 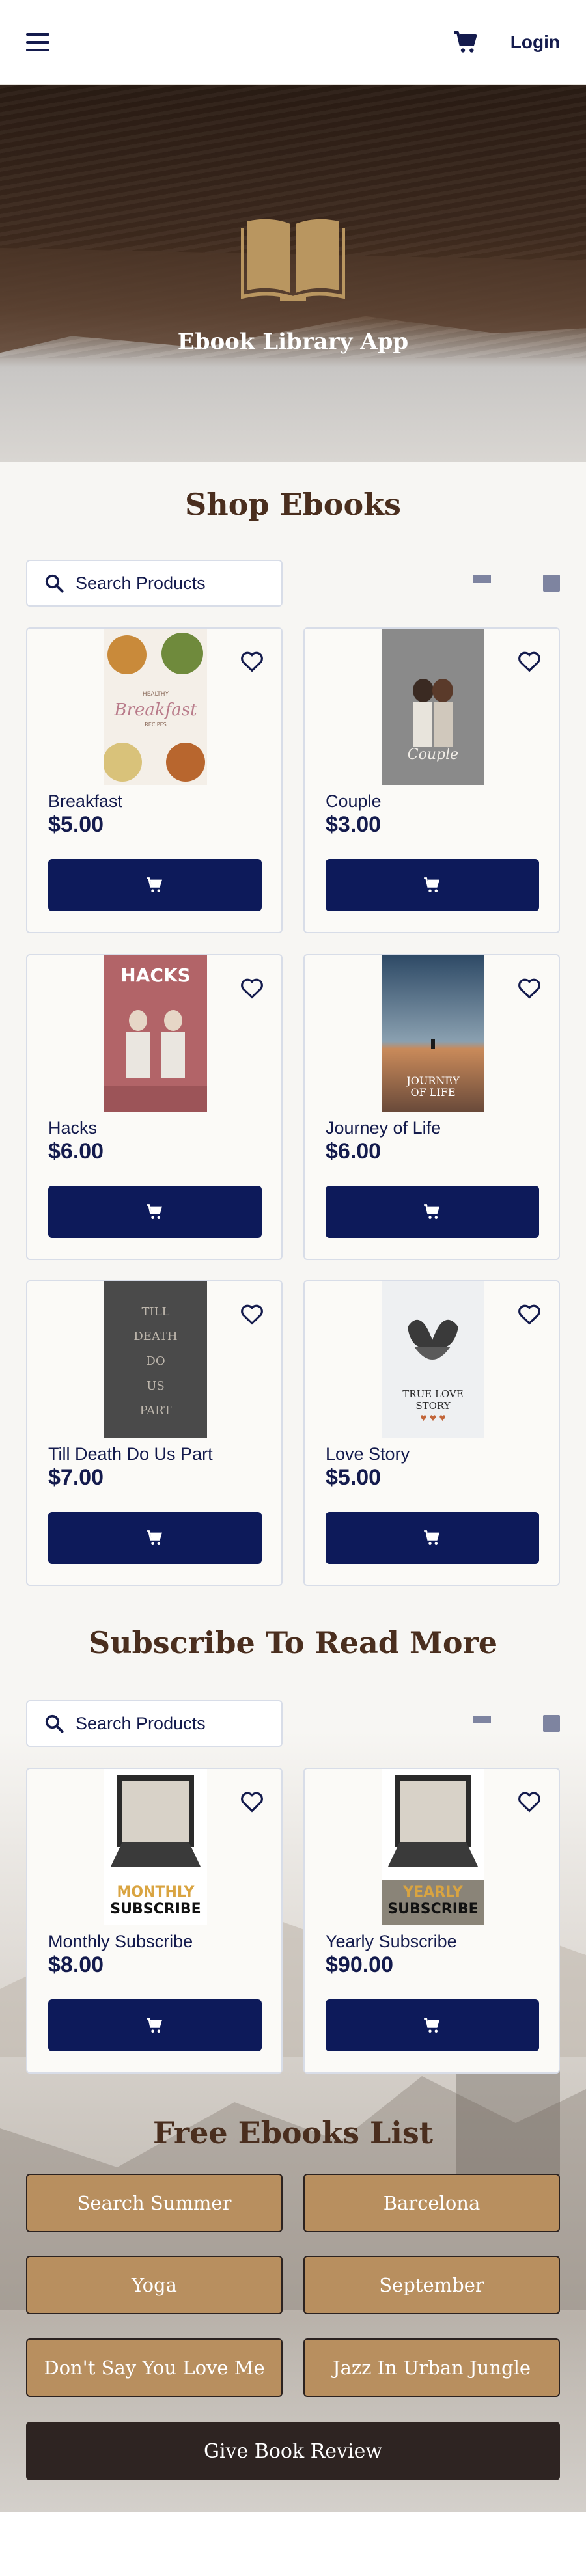 I want to click on subscribe-toolbar, so click(x=293, y=1724).